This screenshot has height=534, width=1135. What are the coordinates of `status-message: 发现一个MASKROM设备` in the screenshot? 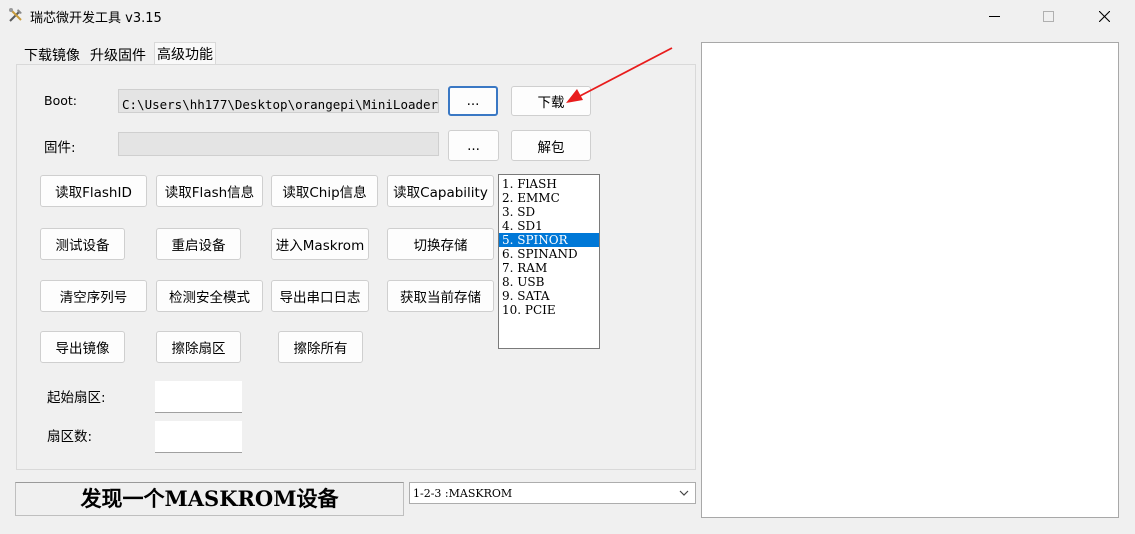 It's located at (209, 499).